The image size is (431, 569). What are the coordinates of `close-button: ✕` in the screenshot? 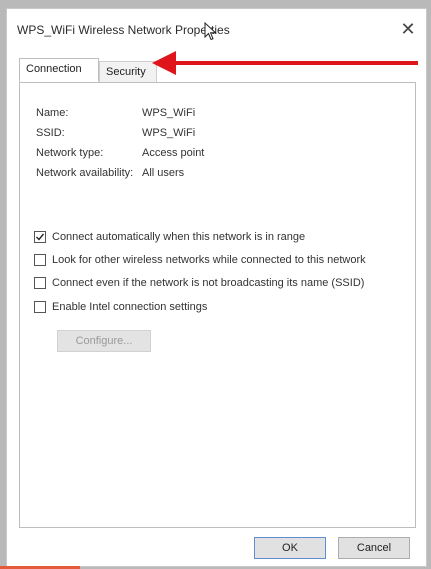 It's located at (408, 29).